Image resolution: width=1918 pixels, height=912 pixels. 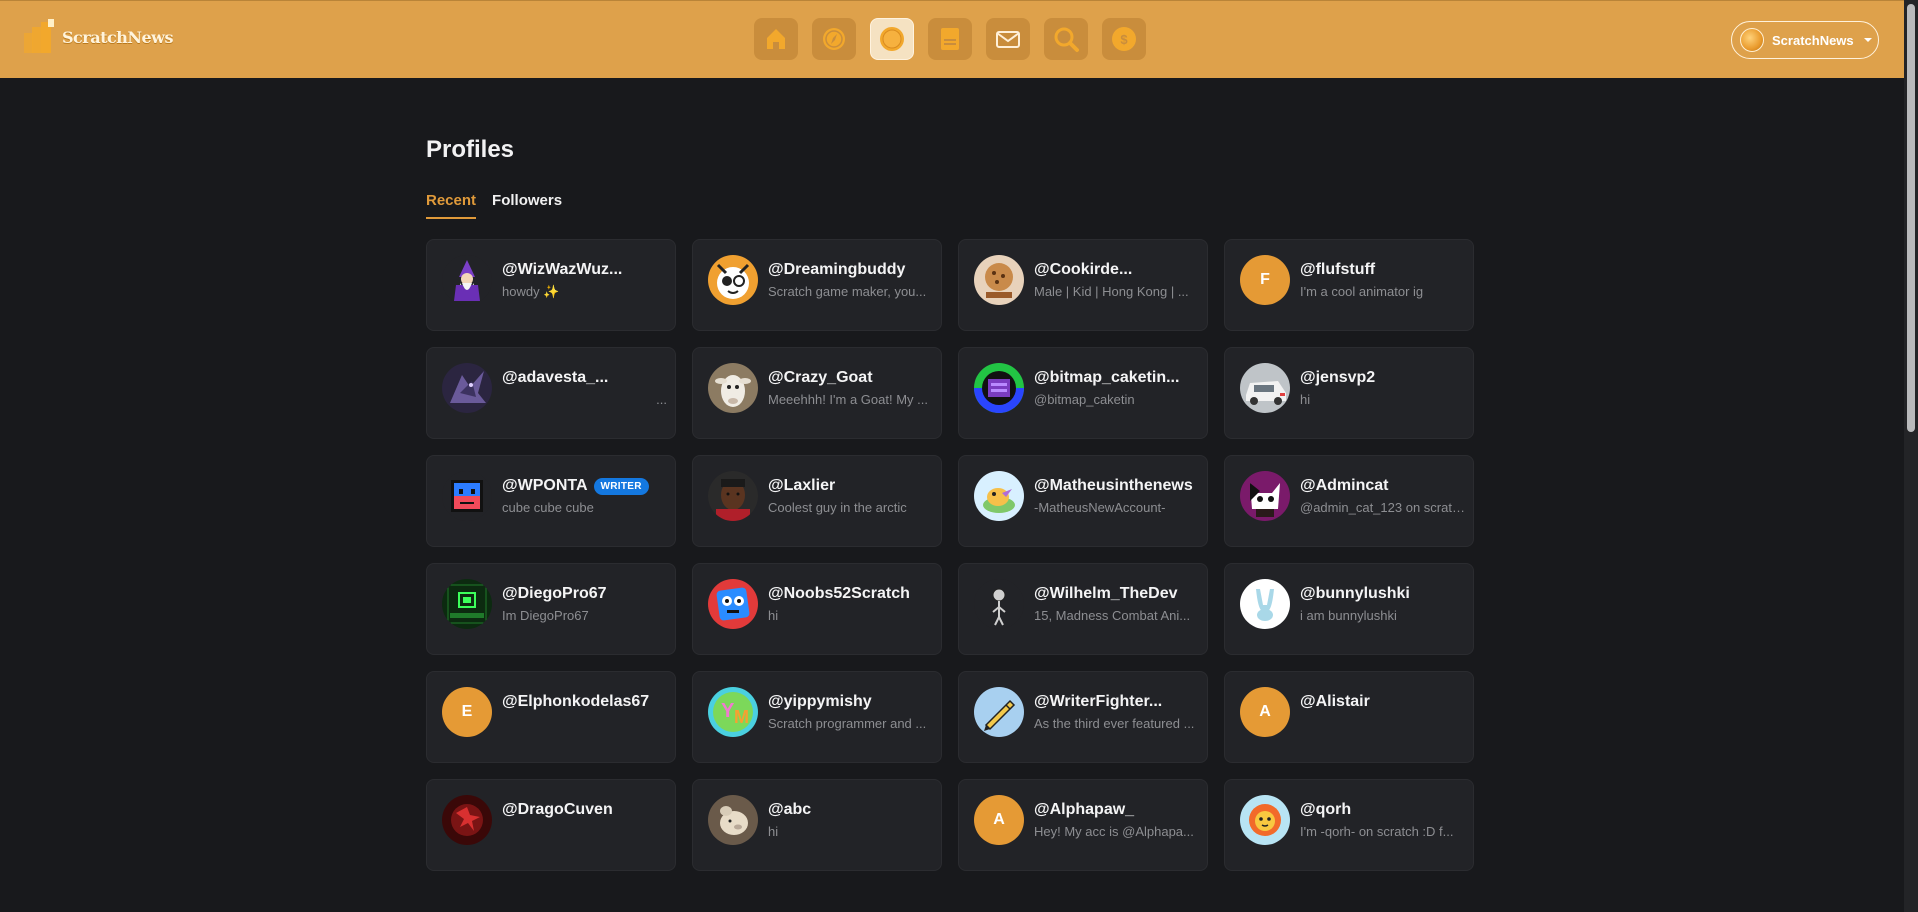 What do you see at coordinates (467, 712) in the screenshot?
I see `avatar: E` at bounding box center [467, 712].